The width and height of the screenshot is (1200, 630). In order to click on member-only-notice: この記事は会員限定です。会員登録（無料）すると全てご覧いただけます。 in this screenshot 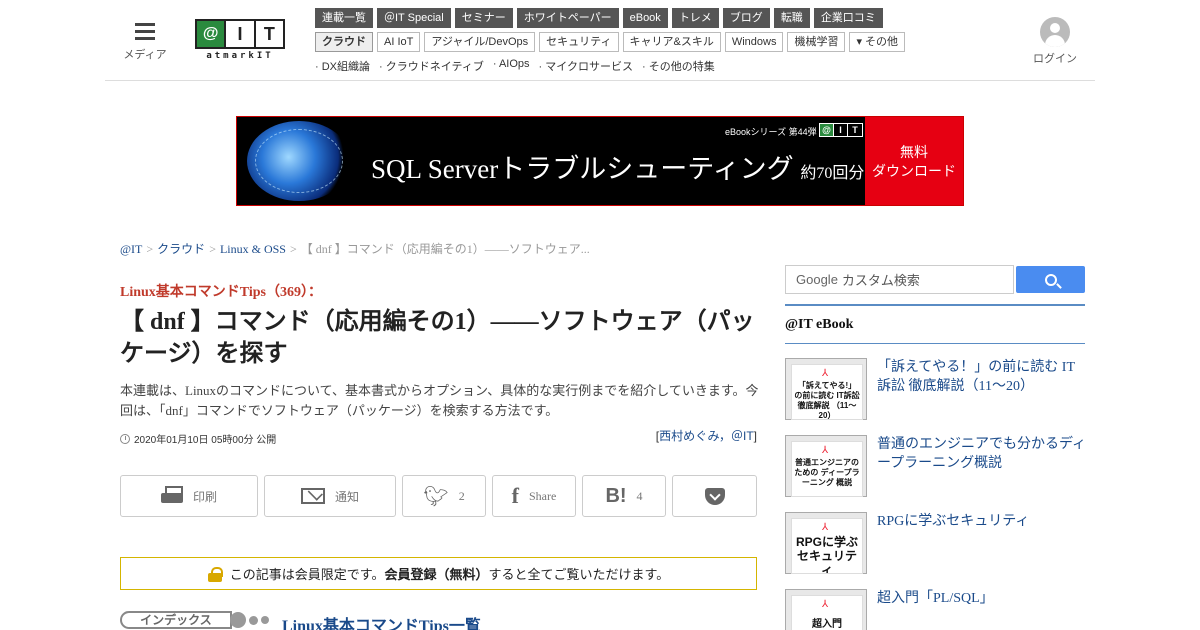, I will do `click(438, 573)`.